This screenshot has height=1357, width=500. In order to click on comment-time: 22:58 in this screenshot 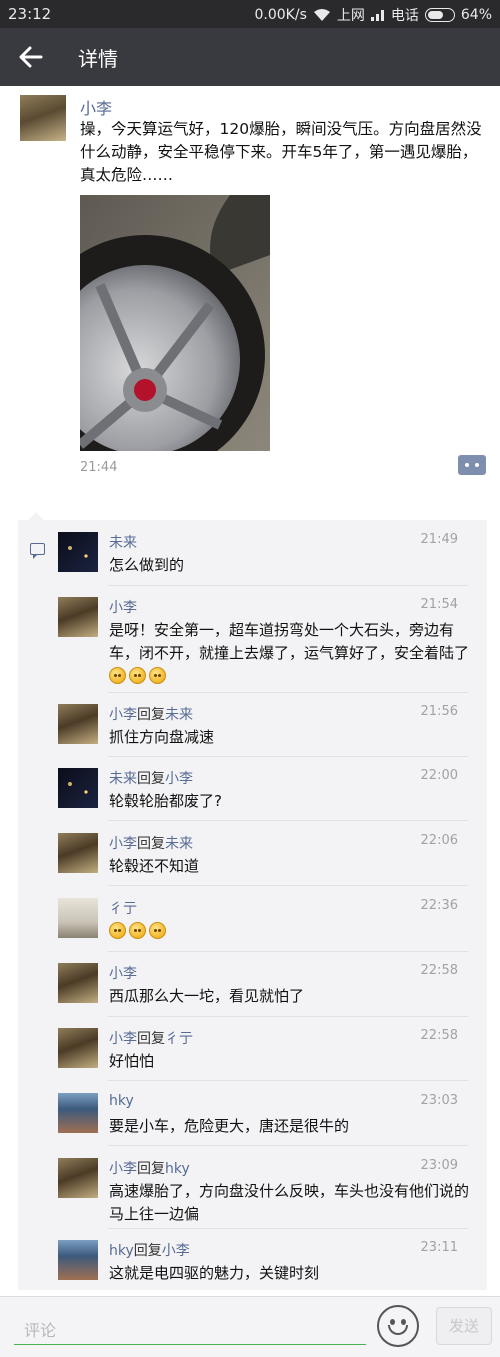, I will do `click(439, 970)`.